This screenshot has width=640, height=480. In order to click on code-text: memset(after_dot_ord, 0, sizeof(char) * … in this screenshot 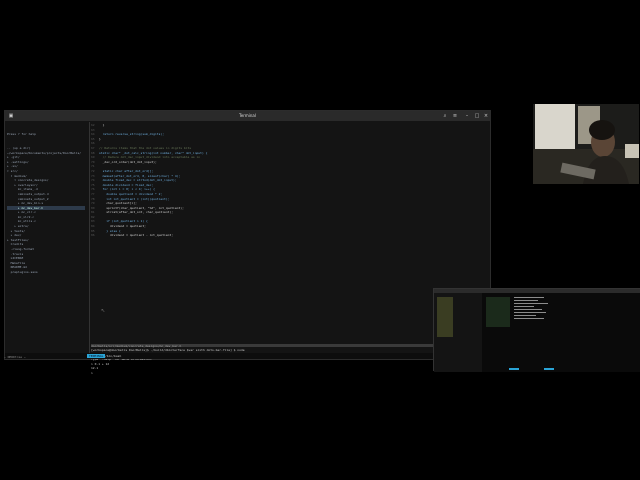, I will do `click(140, 175)`.